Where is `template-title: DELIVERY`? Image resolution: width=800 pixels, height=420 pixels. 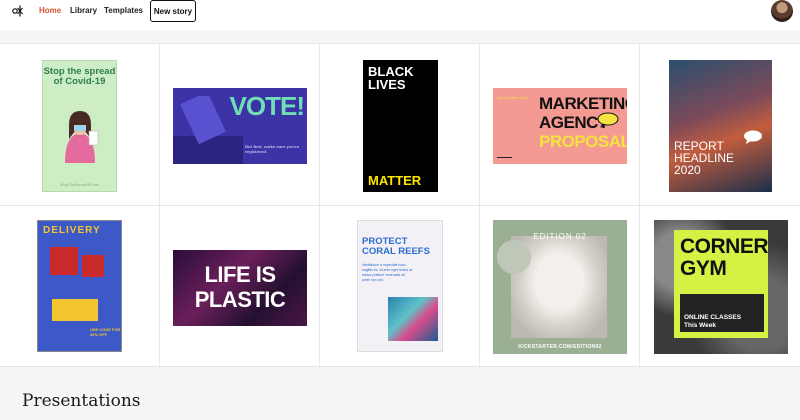 template-title: DELIVERY is located at coordinates (72, 230).